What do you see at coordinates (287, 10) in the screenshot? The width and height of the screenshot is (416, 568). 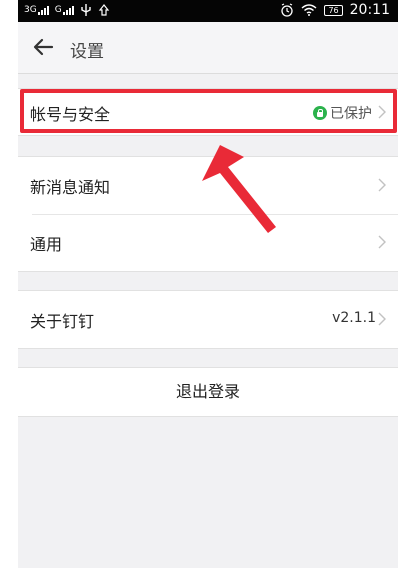 I see `alarm-icon` at bounding box center [287, 10].